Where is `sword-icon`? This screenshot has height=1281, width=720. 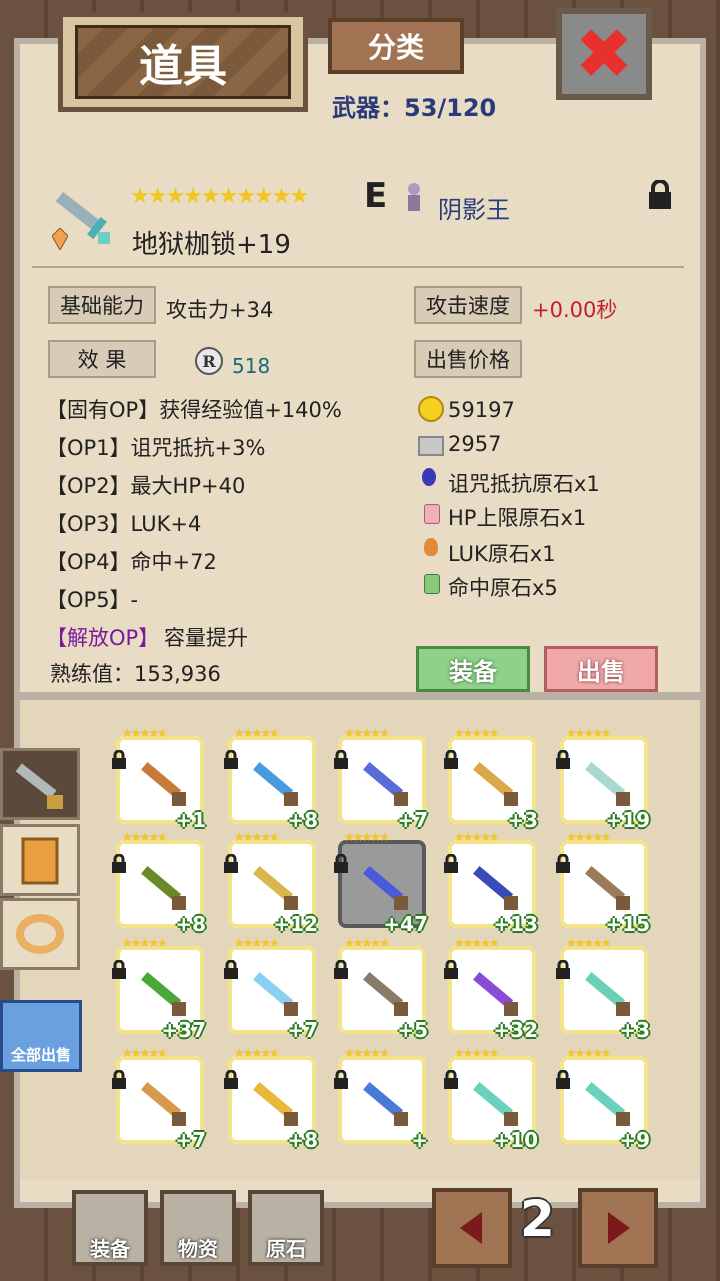
sword-icon is located at coordinates (39, 786).